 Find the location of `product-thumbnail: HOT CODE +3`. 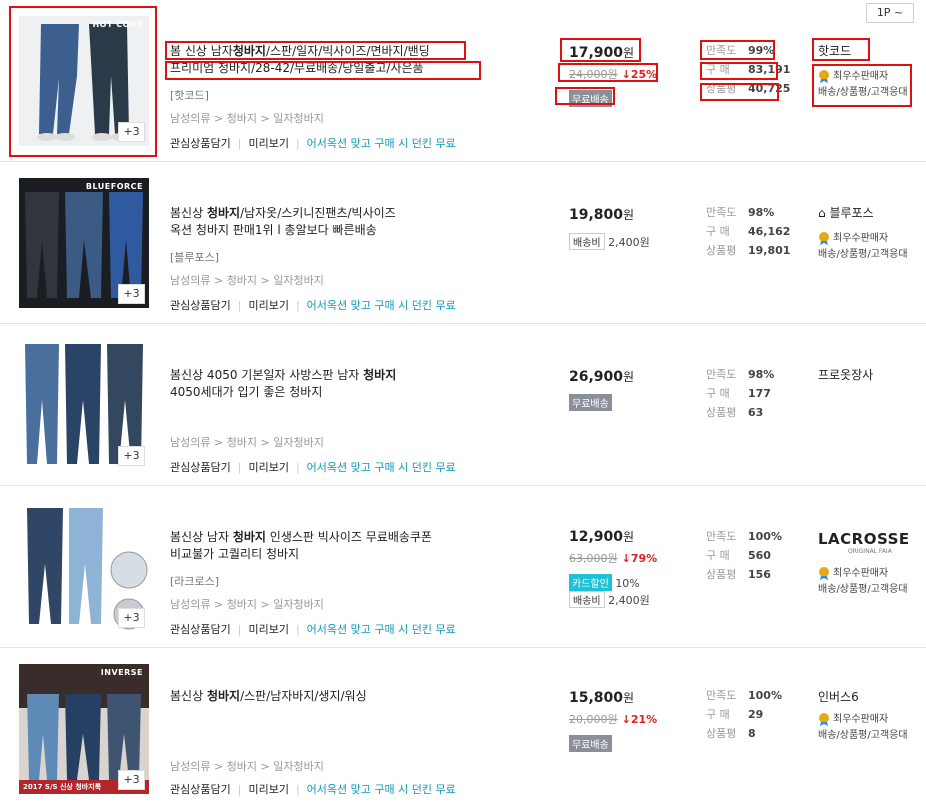

product-thumbnail: HOT CODE +3 is located at coordinates (84, 81).